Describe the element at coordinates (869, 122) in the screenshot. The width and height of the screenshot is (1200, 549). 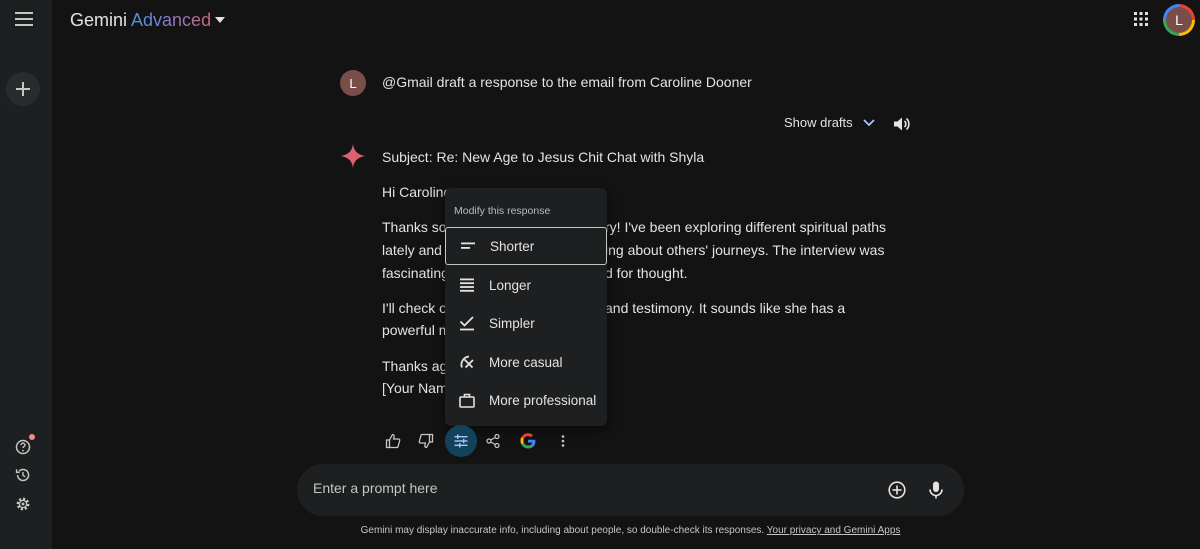
I see `chevron-down-icon` at that location.